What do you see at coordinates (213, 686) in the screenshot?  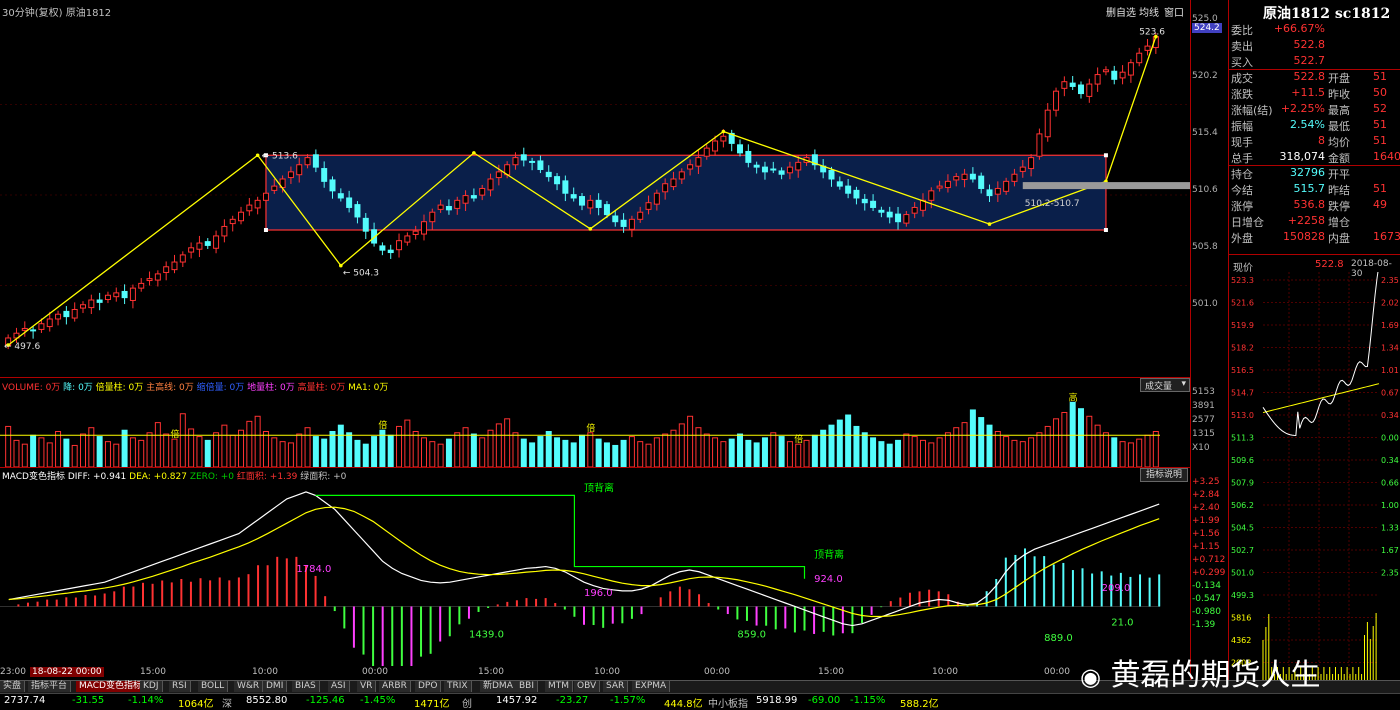 I see `indicator-tab: BOLL` at bounding box center [213, 686].